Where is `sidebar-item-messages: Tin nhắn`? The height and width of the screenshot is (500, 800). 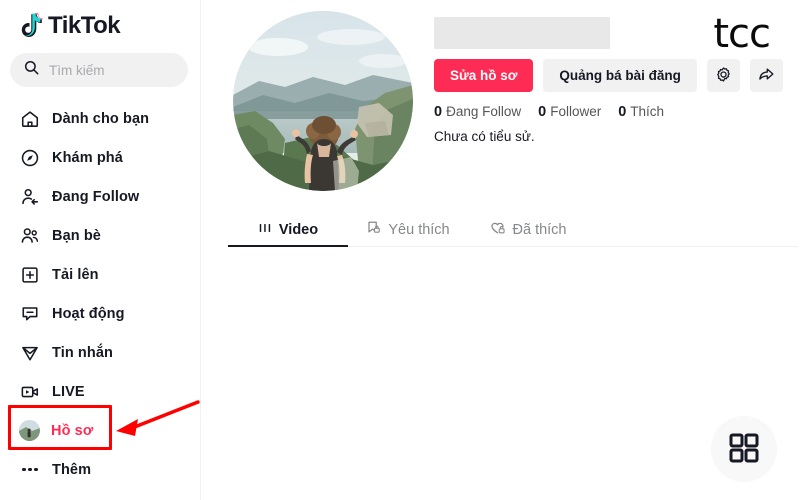
sidebar-item-messages: Tin nhắn is located at coordinates (100, 352).